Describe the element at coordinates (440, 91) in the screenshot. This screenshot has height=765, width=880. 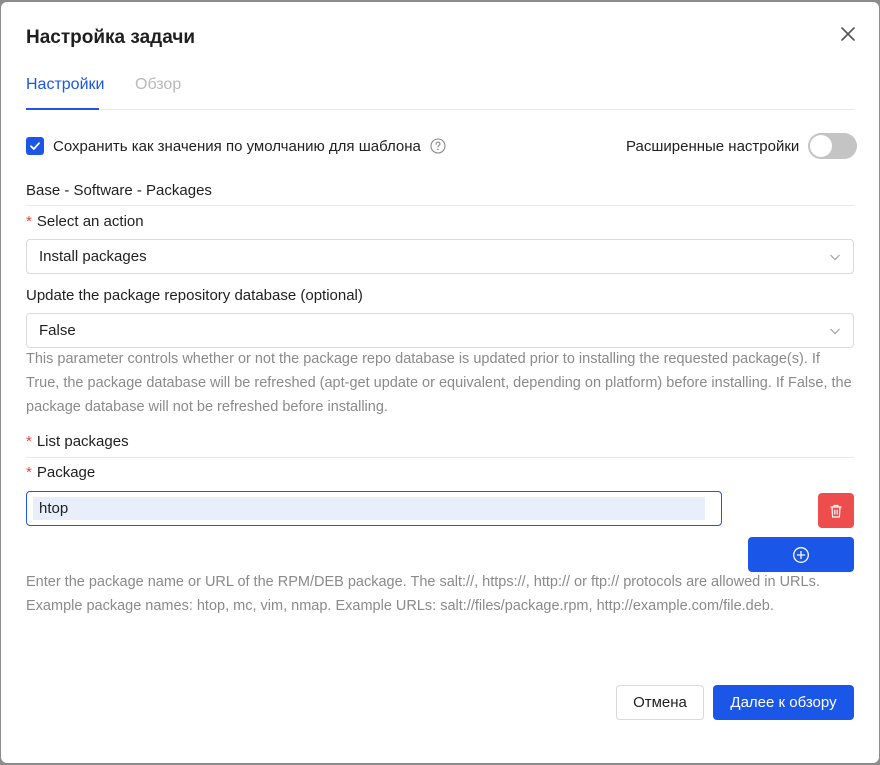
I see `tab-bar: Настройки Обзор` at that location.